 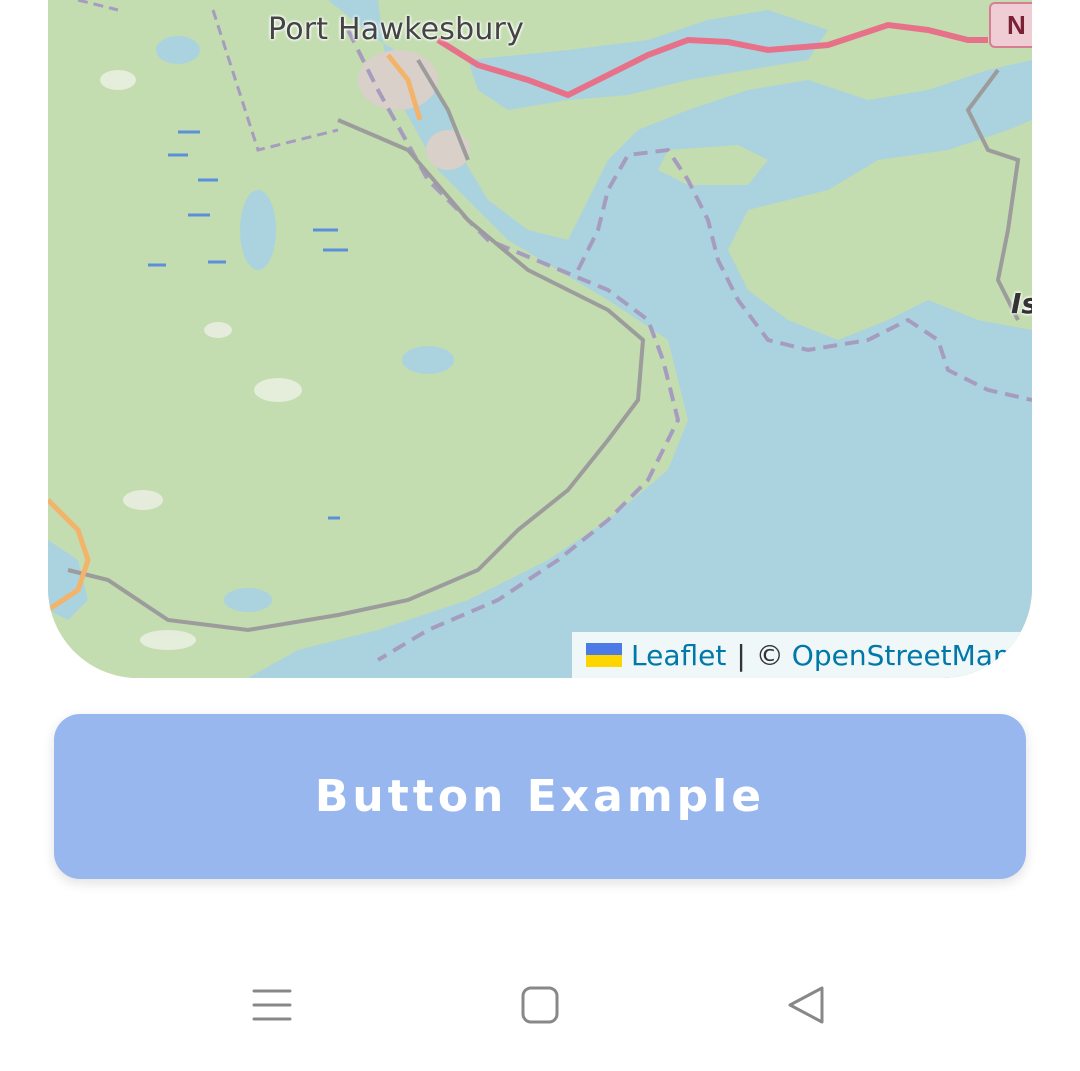 What do you see at coordinates (540, 796) in the screenshot?
I see `example-button: Button Example` at bounding box center [540, 796].